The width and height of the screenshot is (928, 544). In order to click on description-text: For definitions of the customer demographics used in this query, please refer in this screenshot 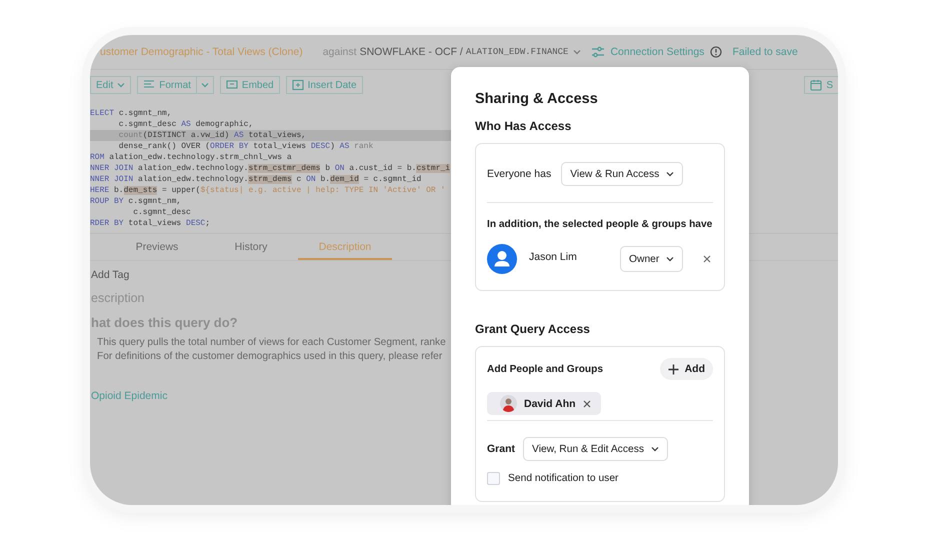, I will do `click(269, 357)`.